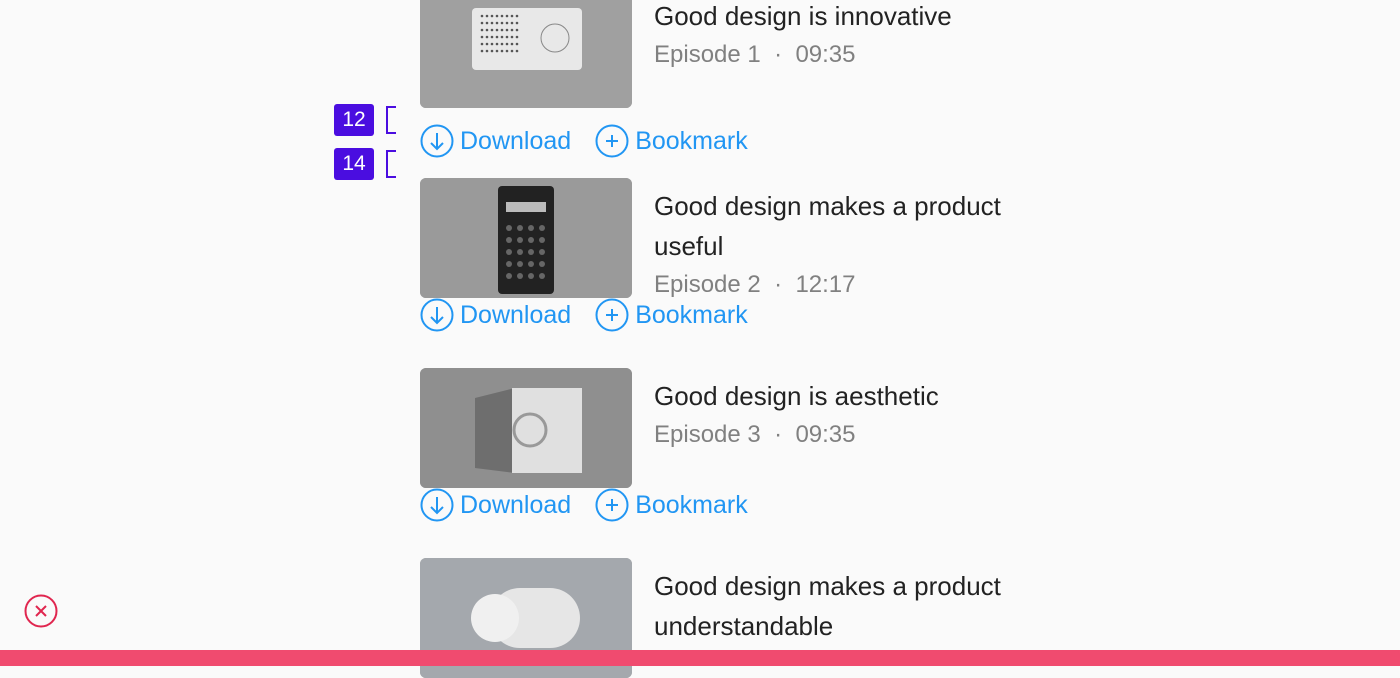  I want to click on element-badge: 12, so click(354, 120).